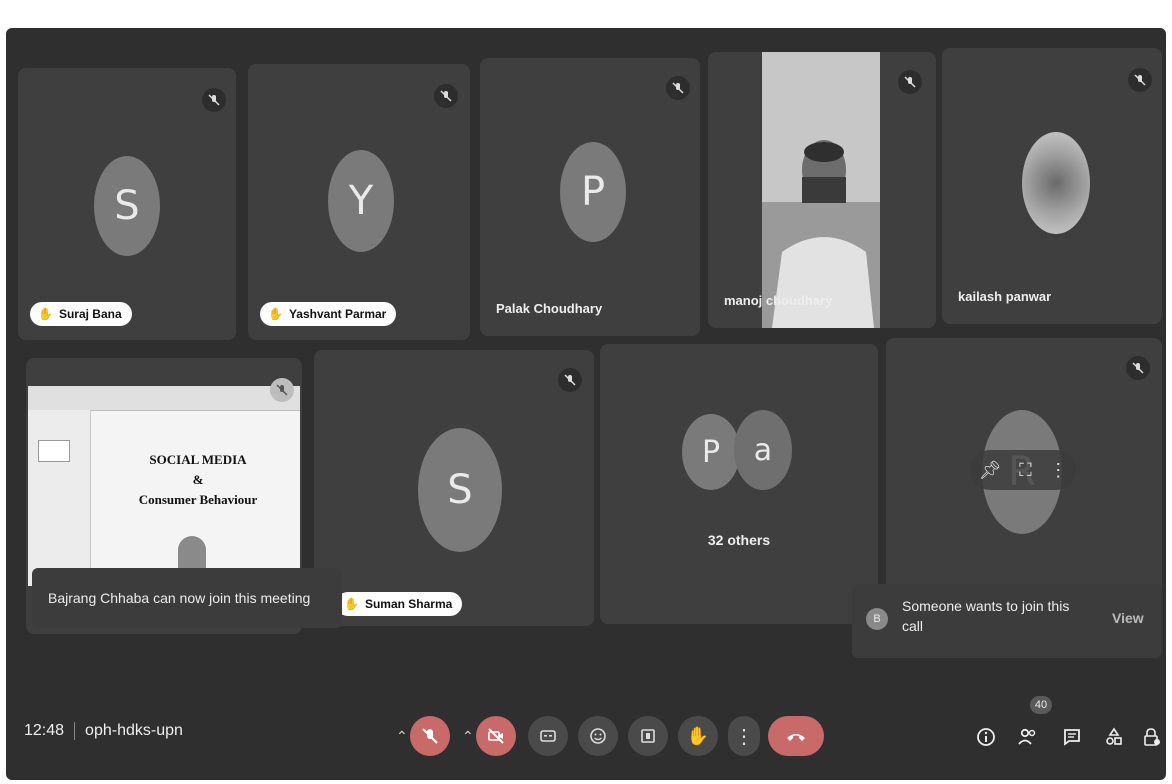  Describe the element at coordinates (198, 459) in the screenshot. I see `slide-title-line: SOCIAL MEDIA` at that location.